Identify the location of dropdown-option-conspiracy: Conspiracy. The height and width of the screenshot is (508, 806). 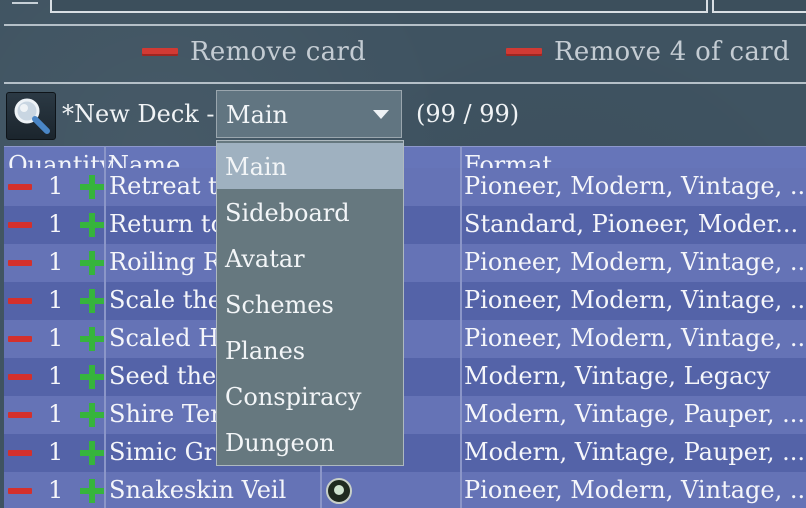
(310, 396).